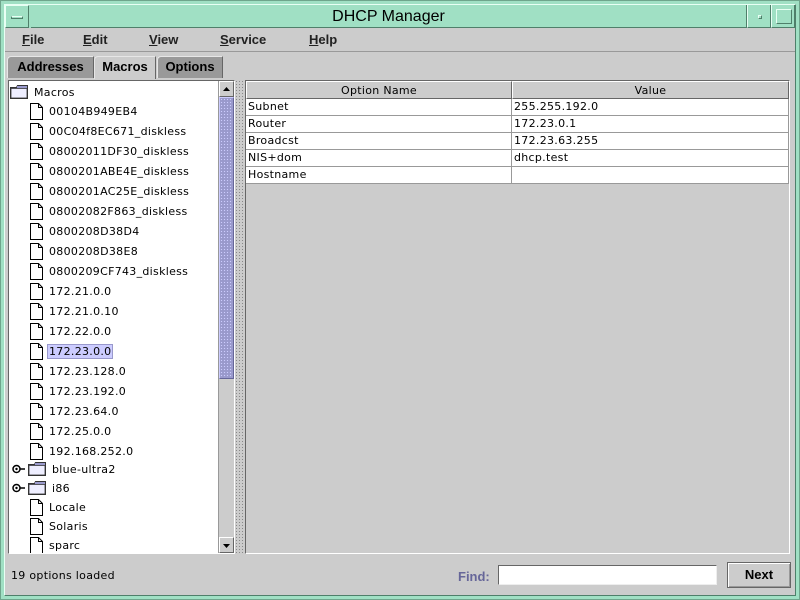 Image resolution: width=800 pixels, height=600 pixels. Describe the element at coordinates (650, 90) in the screenshot. I see `column-header-value: Value` at that location.